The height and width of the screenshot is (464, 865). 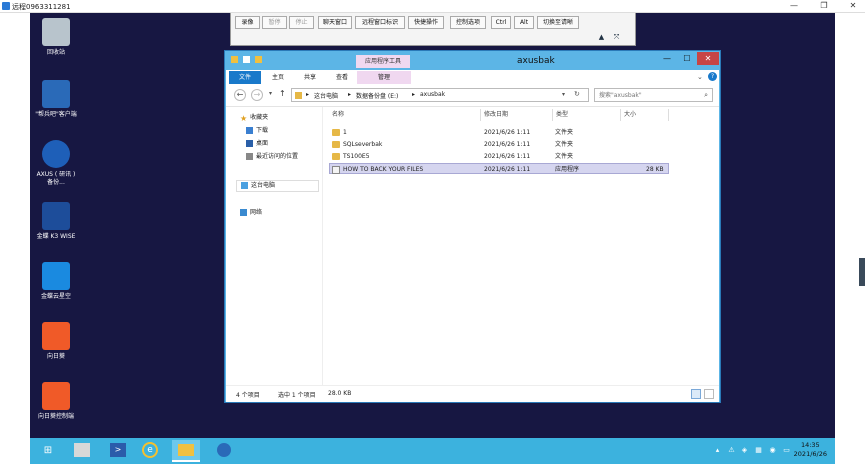 What do you see at coordinates (282, 93) in the screenshot?
I see `up-button: ↑` at bounding box center [282, 93].